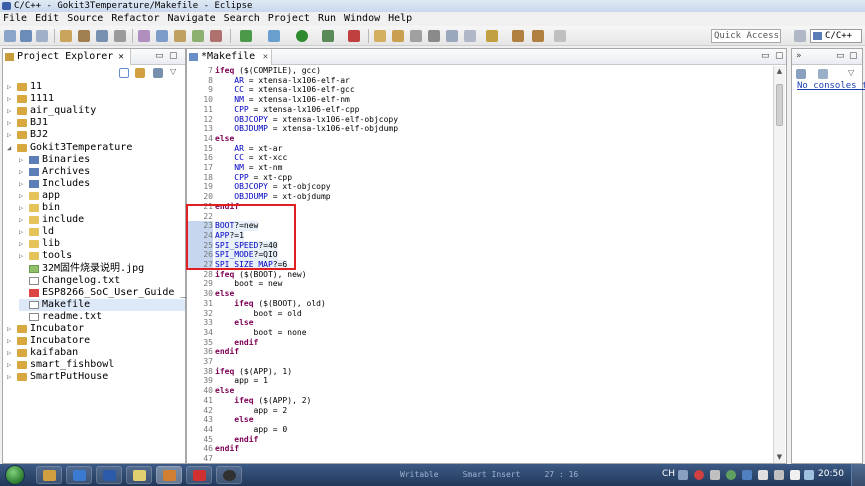 The image size is (865, 486). What do you see at coordinates (479, 139) in the screenshot?
I see `code-line: 14 else` at bounding box center [479, 139].